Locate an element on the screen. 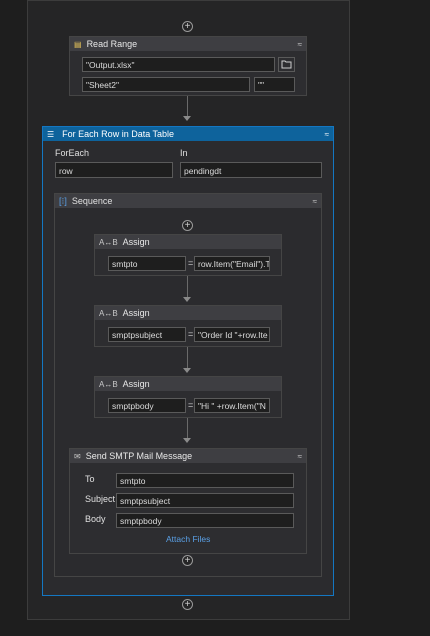  foreach-item-input: row is located at coordinates (114, 170).